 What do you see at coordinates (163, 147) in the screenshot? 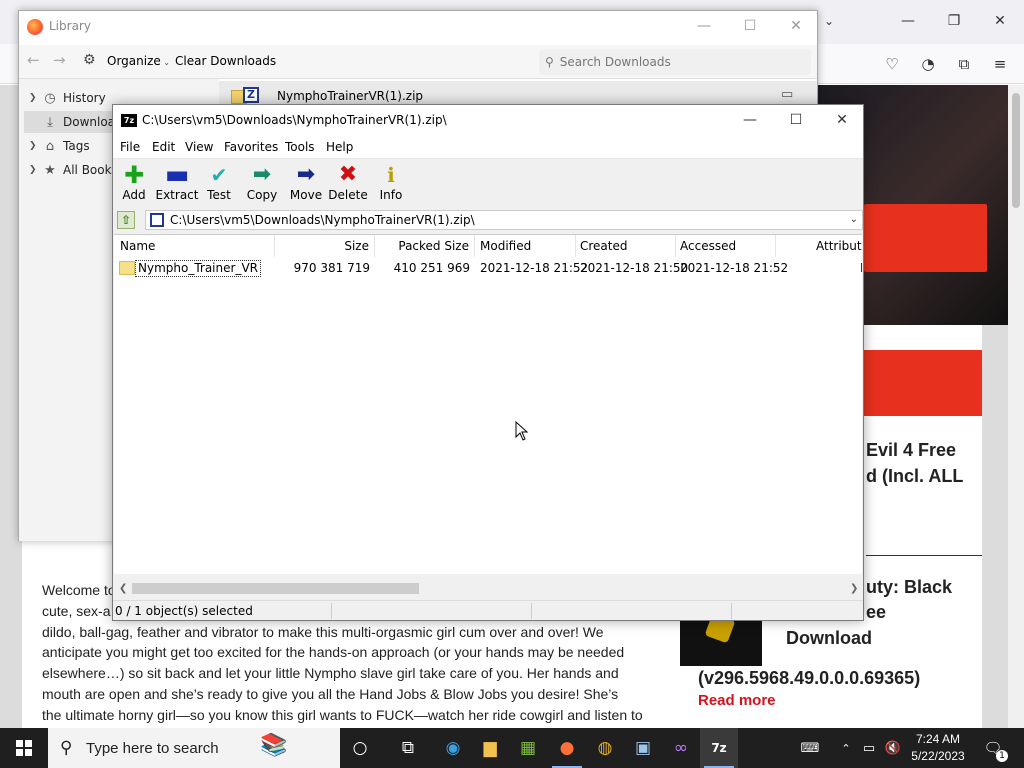
I see `menu-edit: Edit` at bounding box center [163, 147].